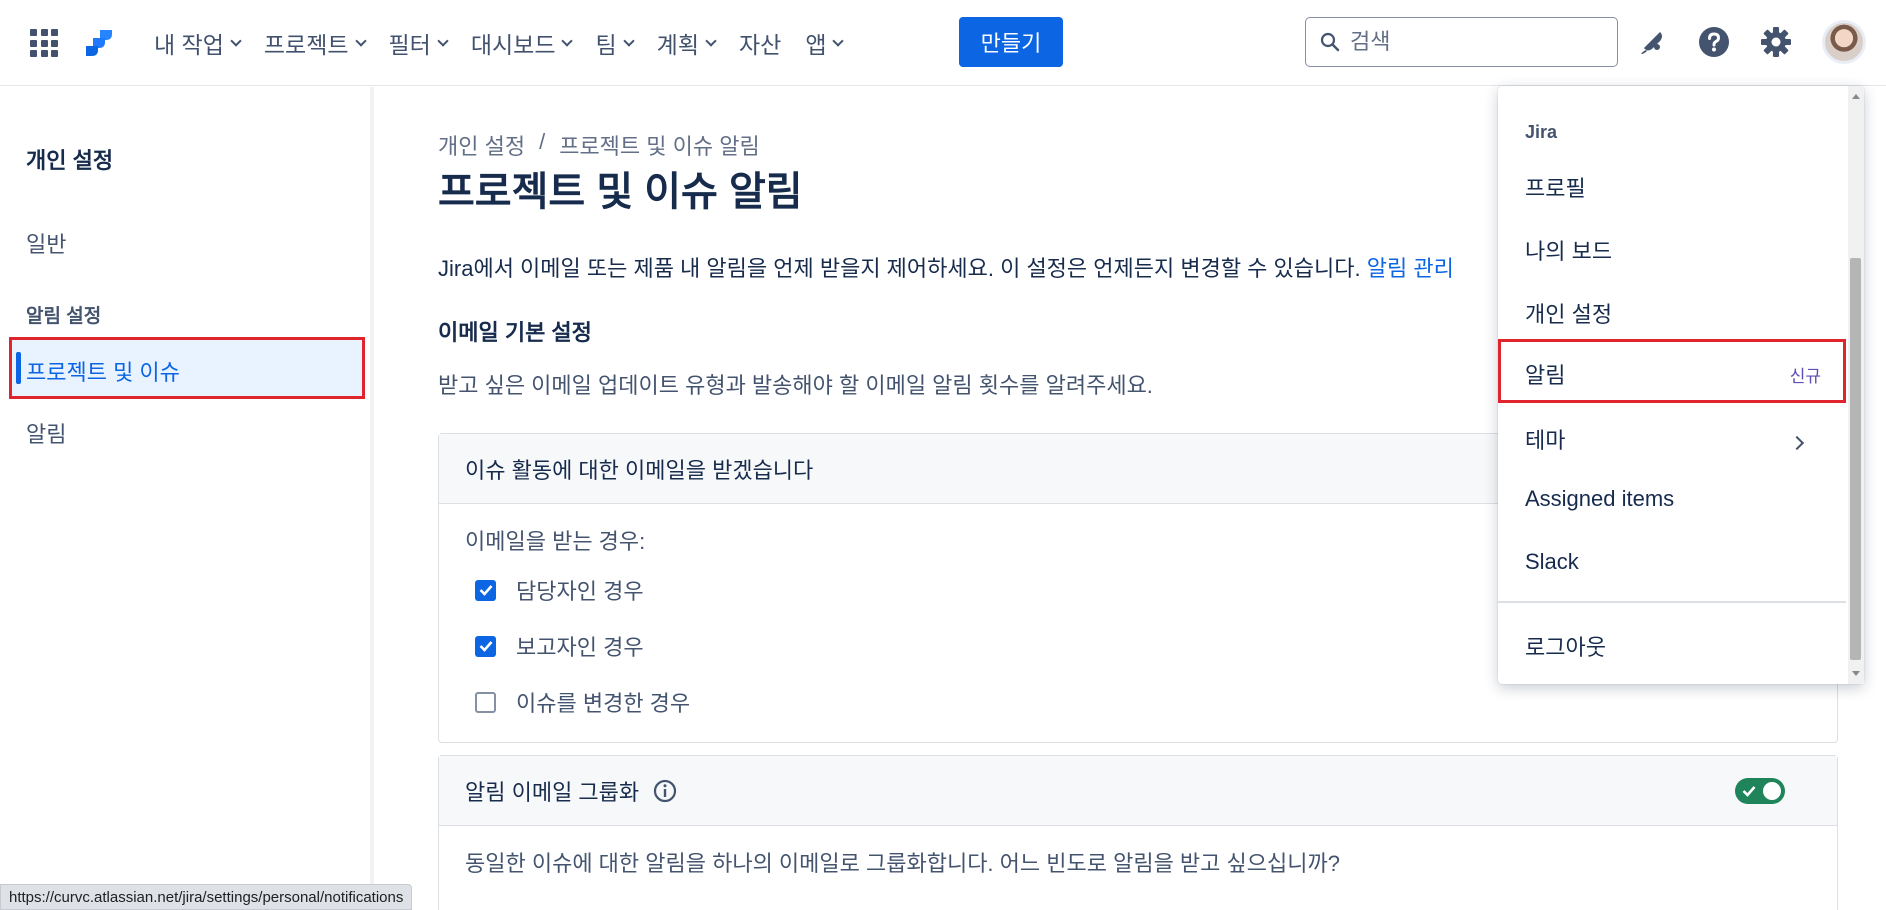 This screenshot has width=1886, height=910. What do you see at coordinates (1552, 562) in the screenshot?
I see `menu-item-slack: Slack` at bounding box center [1552, 562].